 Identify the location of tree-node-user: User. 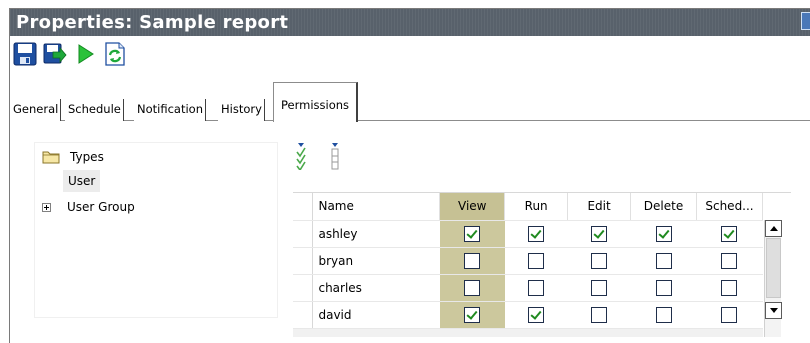
(82, 181).